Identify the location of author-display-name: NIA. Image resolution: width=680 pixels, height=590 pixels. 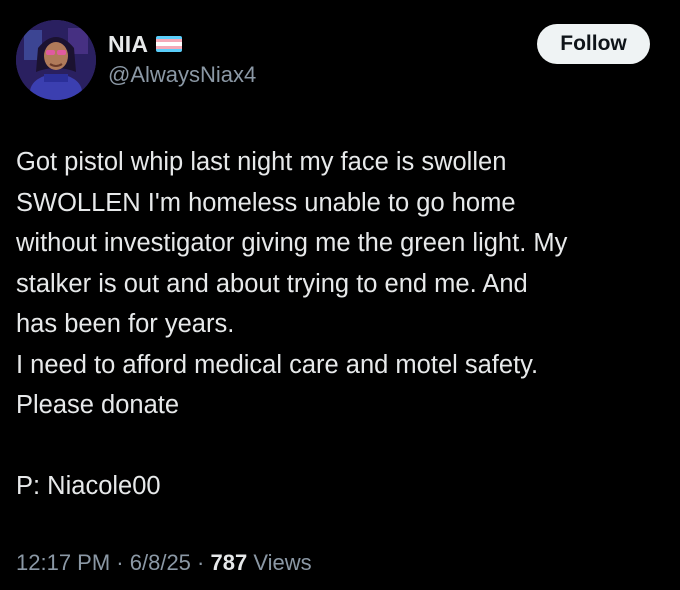
(128, 44).